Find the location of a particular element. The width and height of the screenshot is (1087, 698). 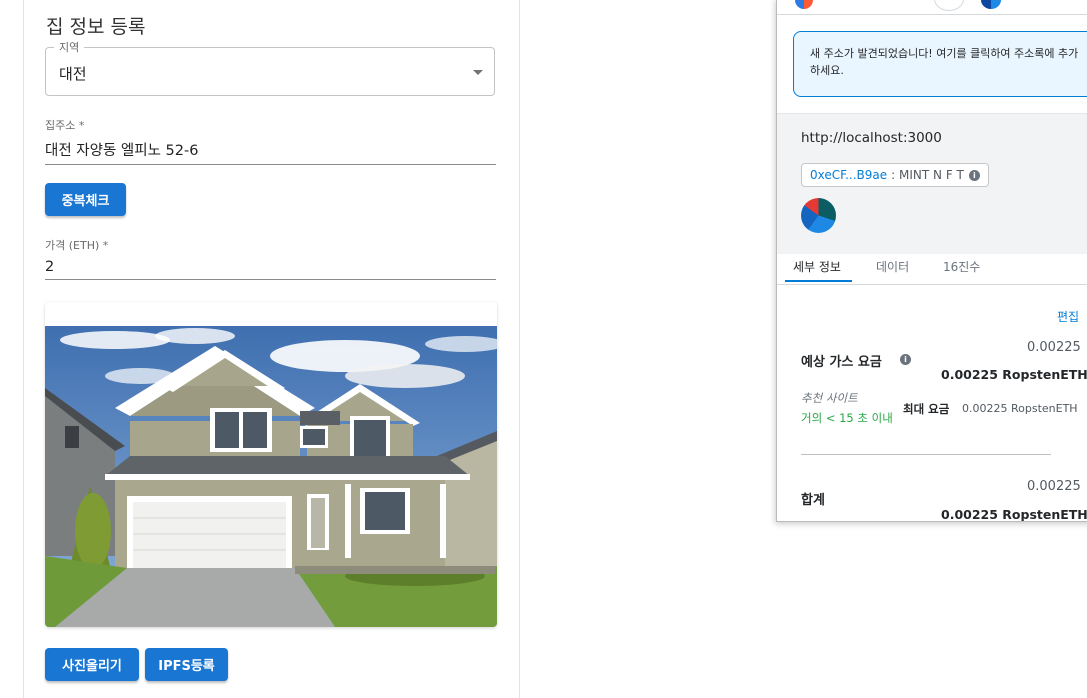

address-input: 대전 자양동 엘피노 52-6 is located at coordinates (270, 151).